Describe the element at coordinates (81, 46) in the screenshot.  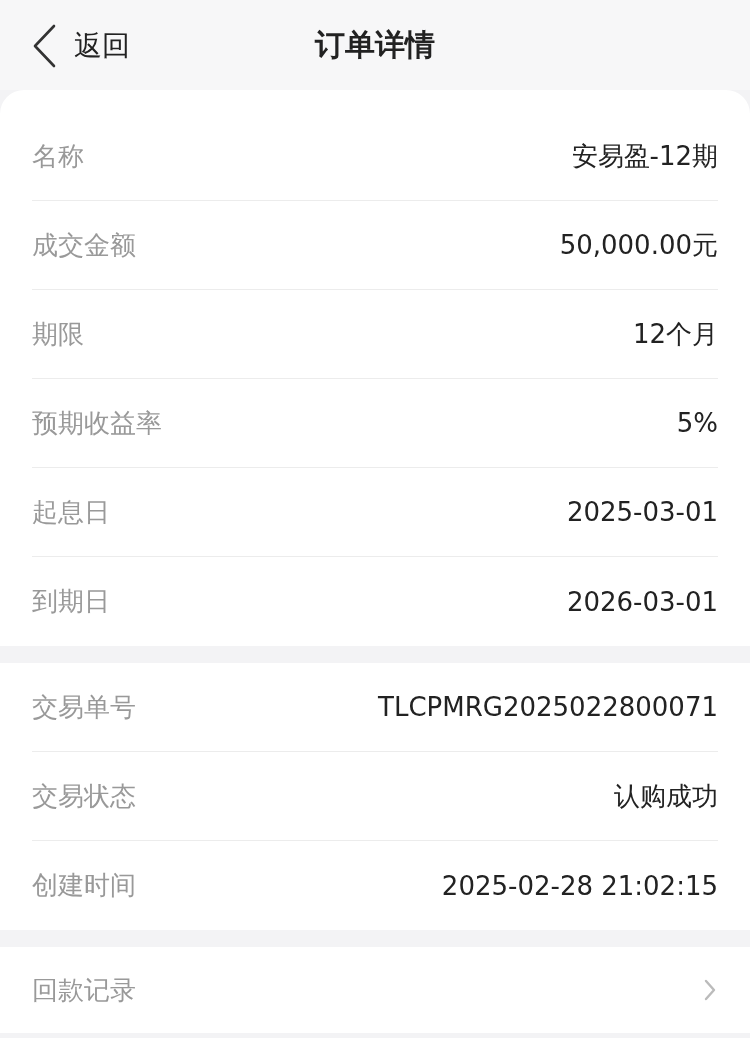
I see `back-button: 返回` at that location.